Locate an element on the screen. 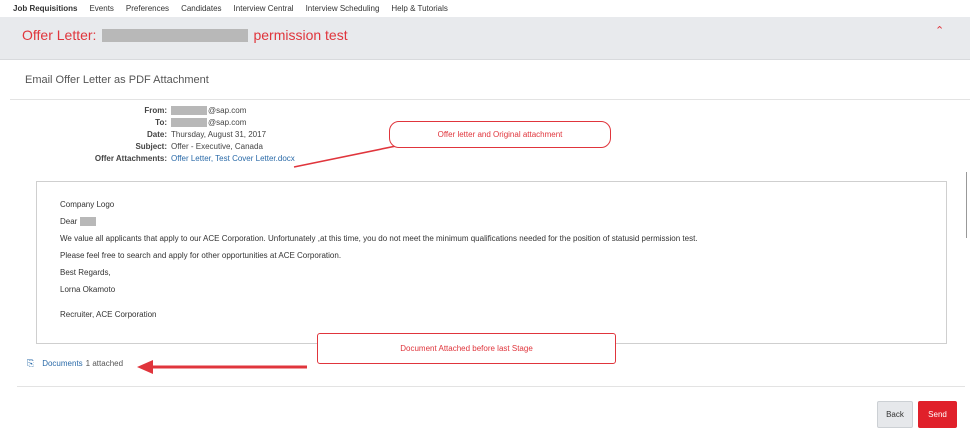  date-label: Date: is located at coordinates (156, 134).